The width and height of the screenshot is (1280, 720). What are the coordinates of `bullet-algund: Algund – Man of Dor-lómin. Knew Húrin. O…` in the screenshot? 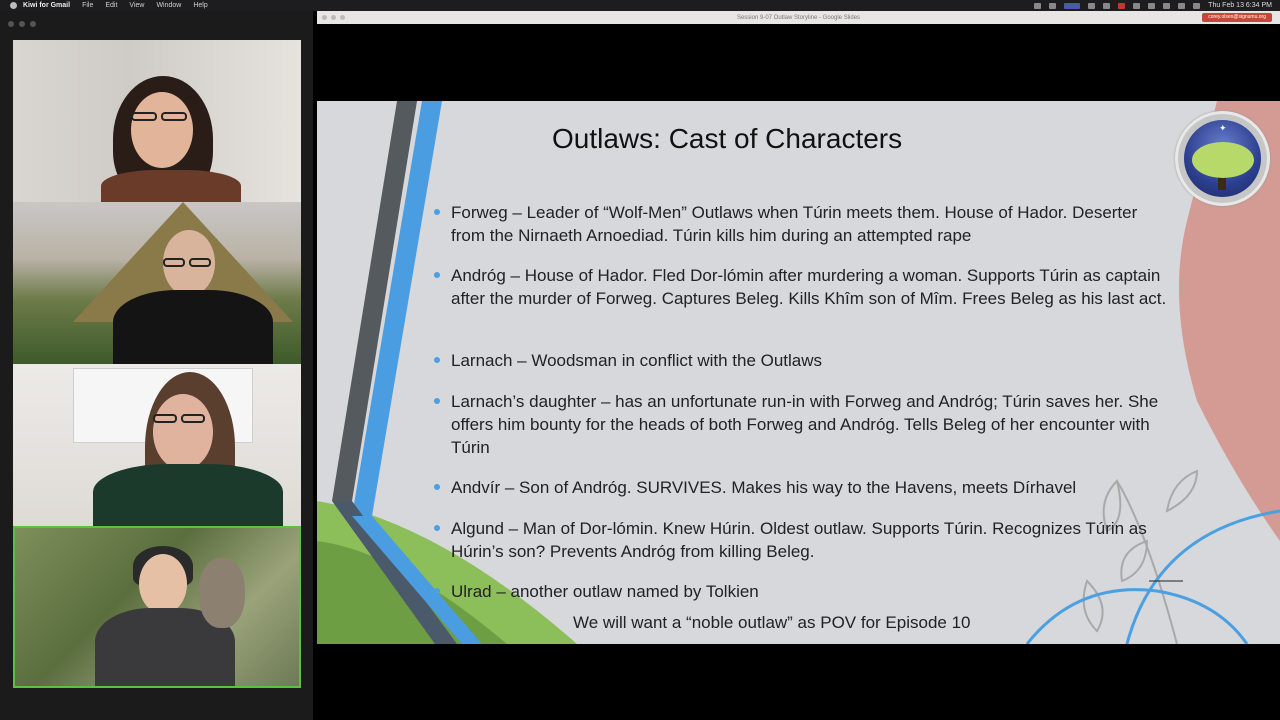 It's located at (803, 540).